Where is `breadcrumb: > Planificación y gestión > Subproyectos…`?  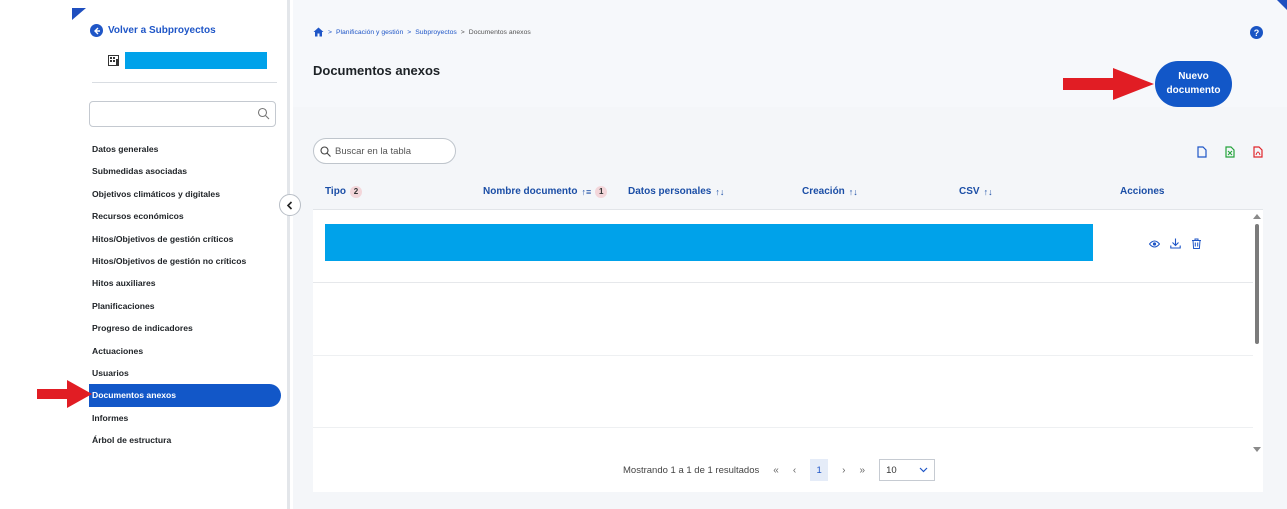
breadcrumb: > Planificación y gestión > Subproyectos… is located at coordinates (422, 32).